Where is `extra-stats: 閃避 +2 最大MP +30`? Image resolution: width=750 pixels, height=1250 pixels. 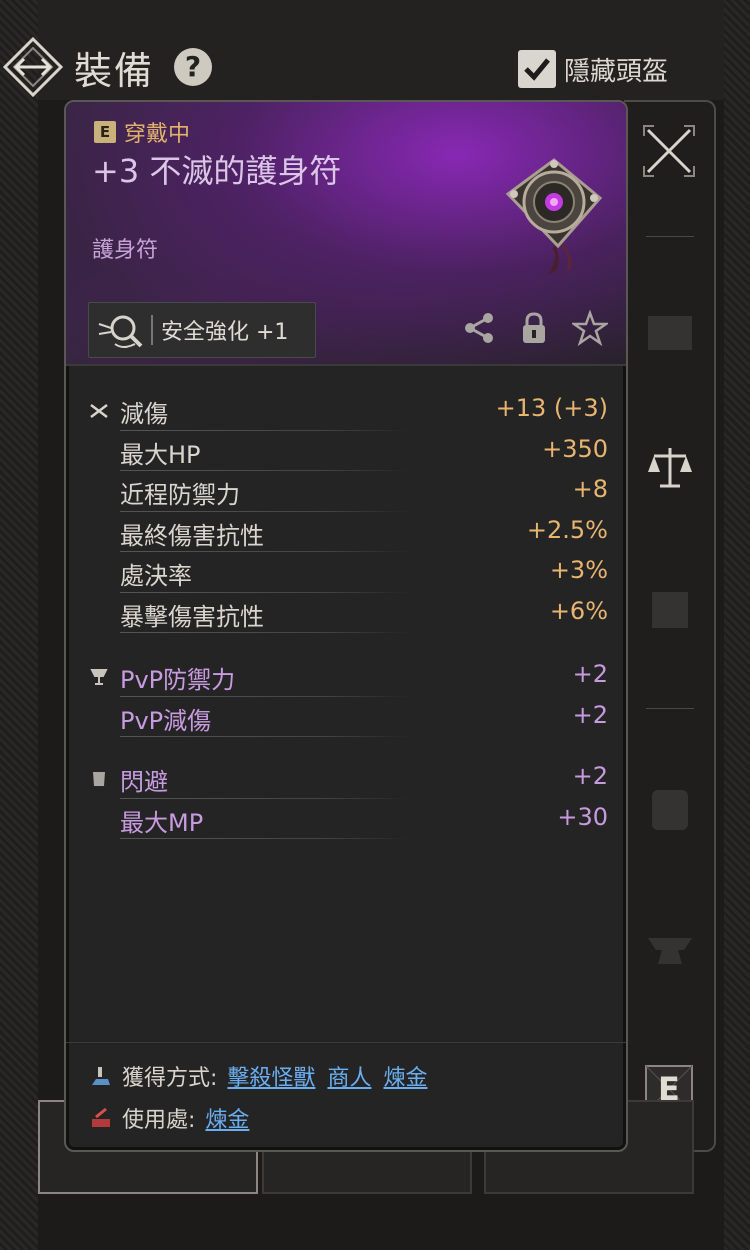 extra-stats: 閃避 +2 最大MP +30 is located at coordinates (348, 798).